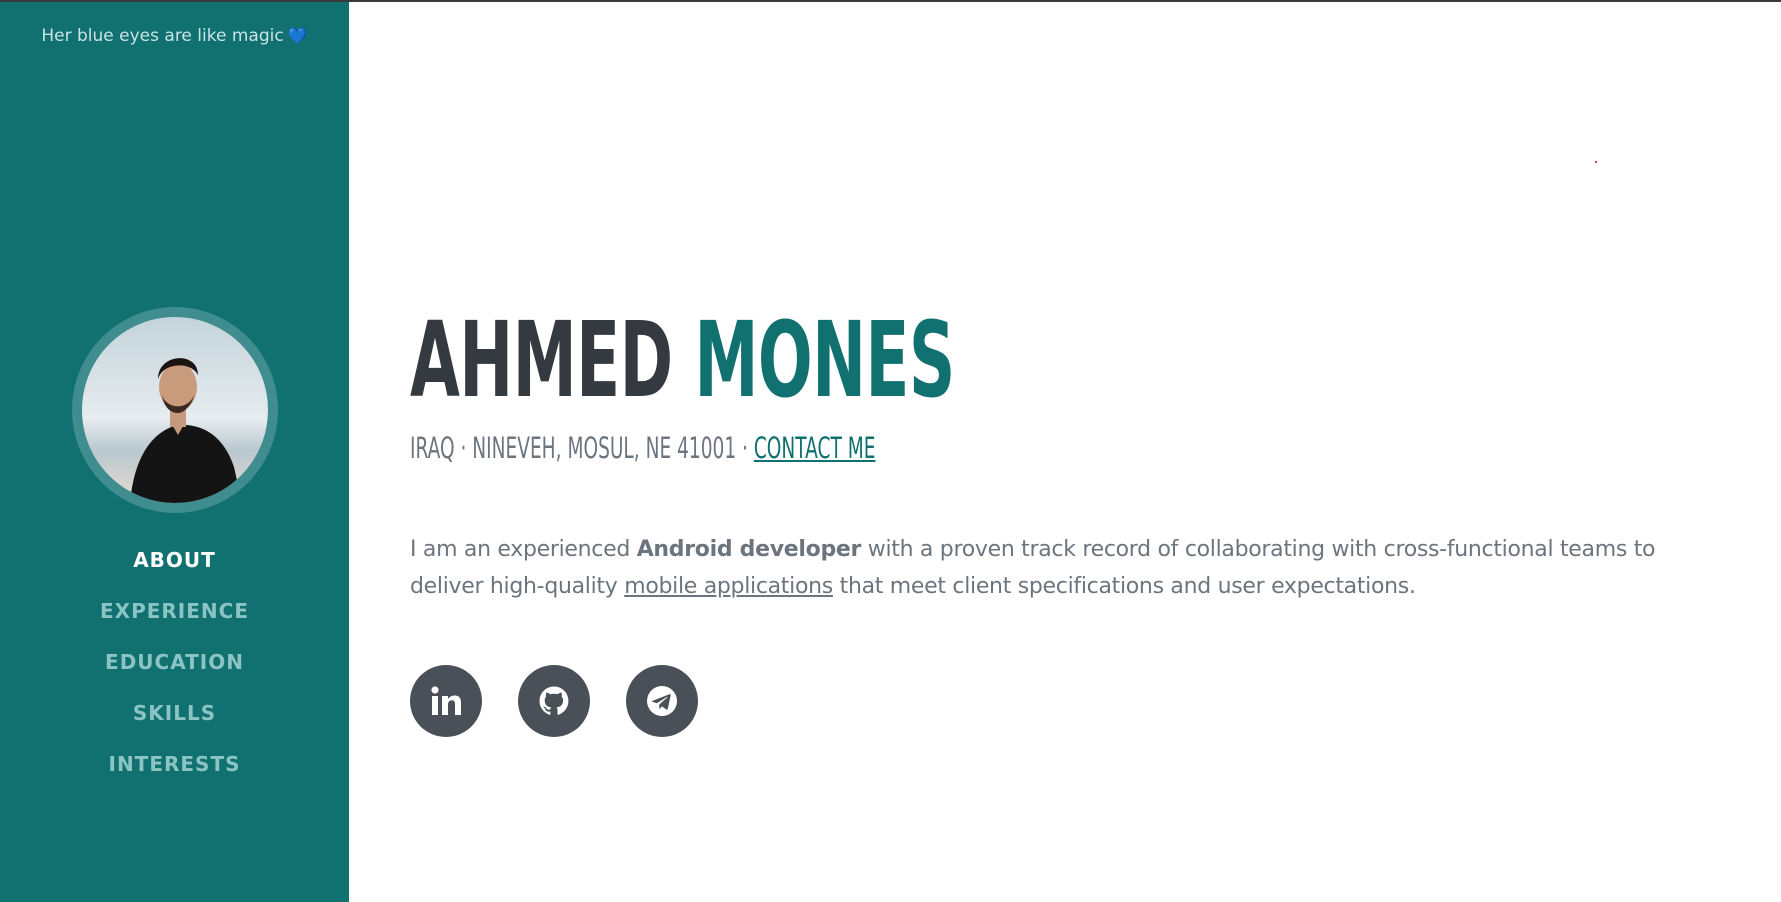 The height and width of the screenshot is (902, 1781). I want to click on linkedin-button, so click(446, 701).